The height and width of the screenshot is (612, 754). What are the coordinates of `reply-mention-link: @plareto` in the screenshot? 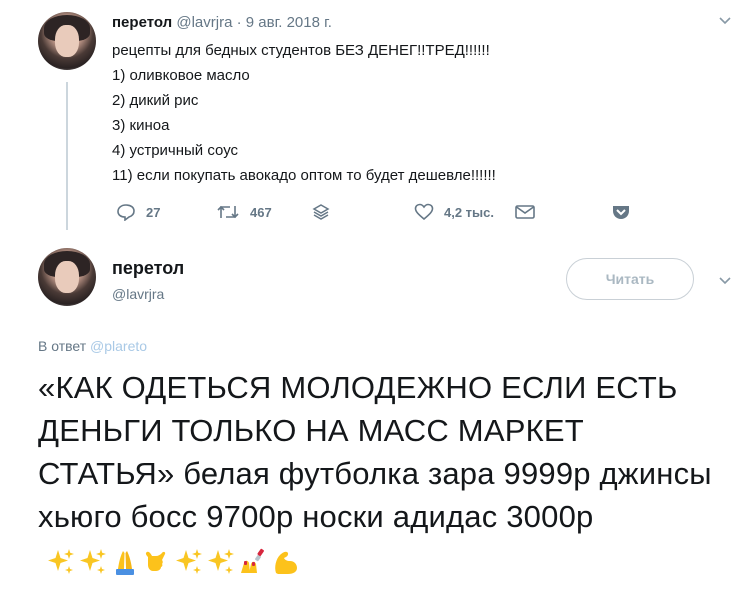 It's located at (118, 346).